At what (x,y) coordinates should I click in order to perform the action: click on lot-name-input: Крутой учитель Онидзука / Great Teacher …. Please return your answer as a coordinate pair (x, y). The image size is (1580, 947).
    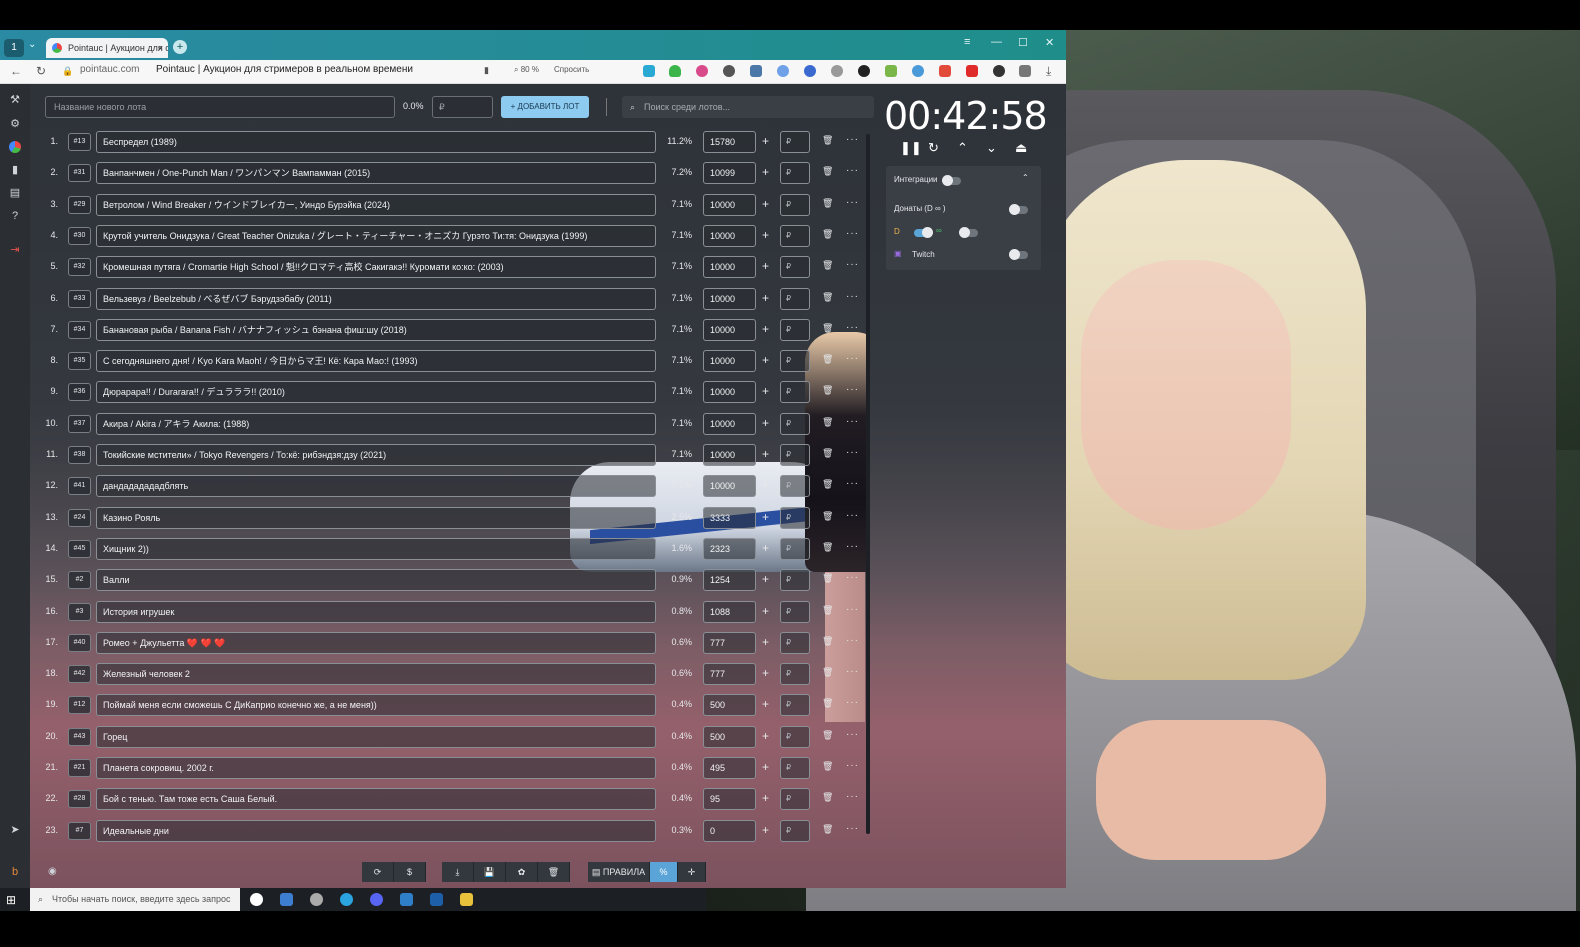
    Looking at the image, I should click on (376, 235).